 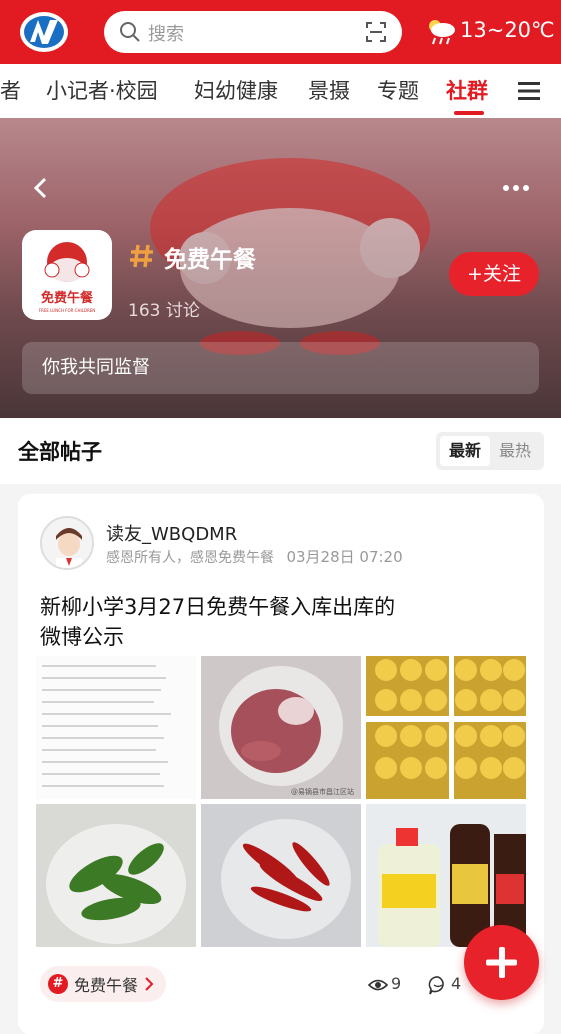 I want to click on tab-photography: 景摄, so click(x=329, y=90).